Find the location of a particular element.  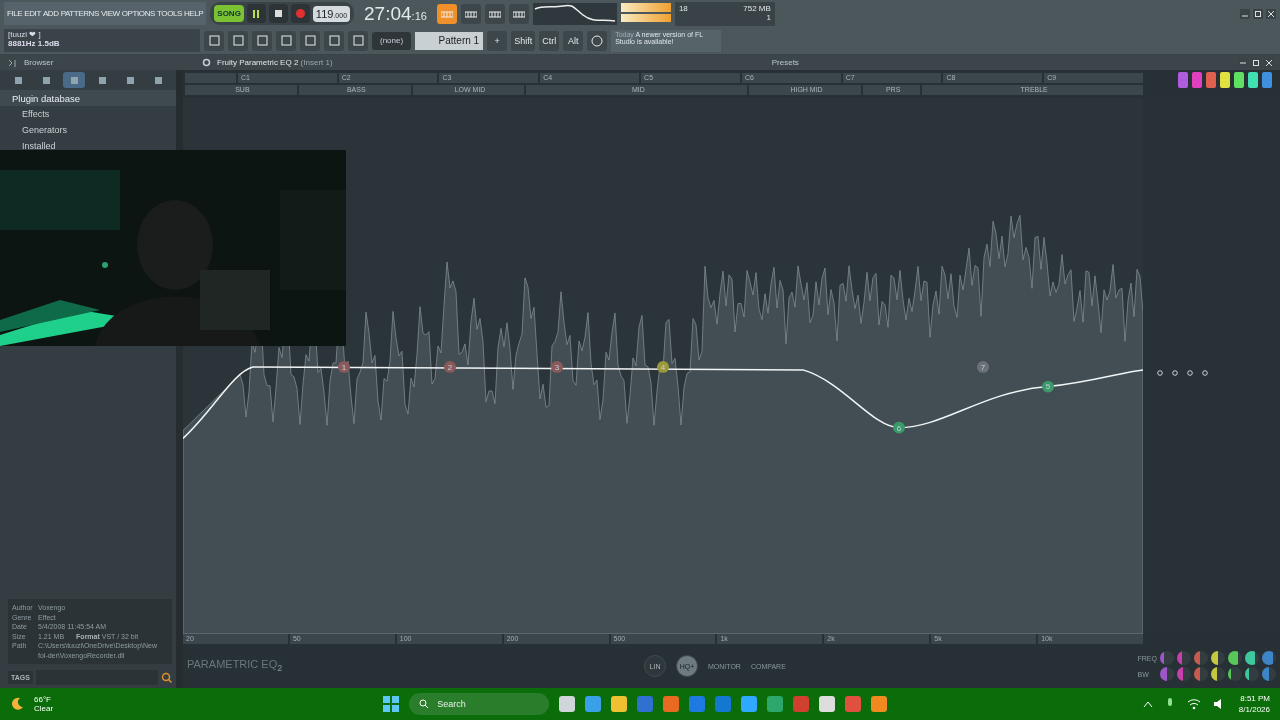

plugin-title: Fruity Parametric EQ 2 (Insert 1) is located at coordinates (275, 62).